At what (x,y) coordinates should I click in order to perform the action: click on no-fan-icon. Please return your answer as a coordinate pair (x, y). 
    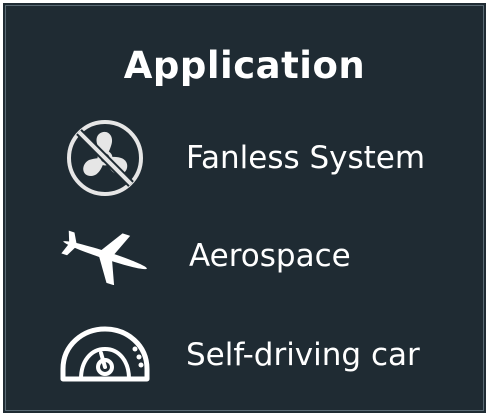
    Looking at the image, I should click on (105, 158).